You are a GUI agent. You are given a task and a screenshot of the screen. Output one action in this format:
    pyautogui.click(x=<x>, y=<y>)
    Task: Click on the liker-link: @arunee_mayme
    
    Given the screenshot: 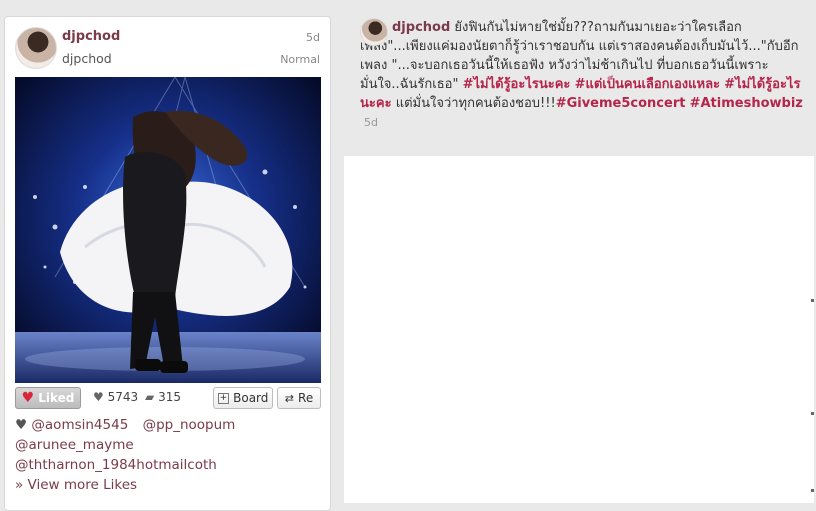 What is the action you would take?
    pyautogui.click(x=74, y=445)
    